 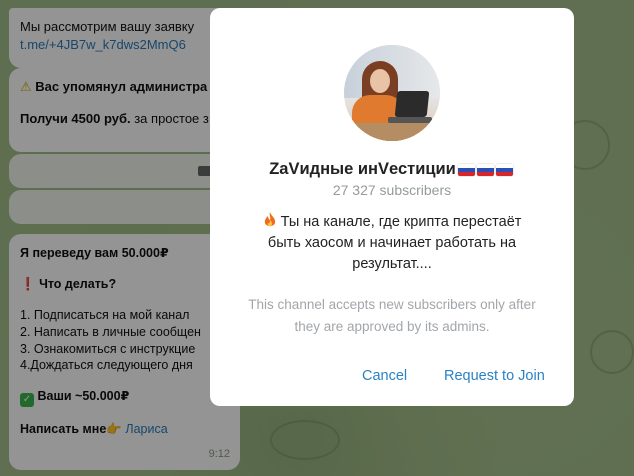 I want to click on channel-title: ZaVидные инVестиции, so click(x=392, y=170).